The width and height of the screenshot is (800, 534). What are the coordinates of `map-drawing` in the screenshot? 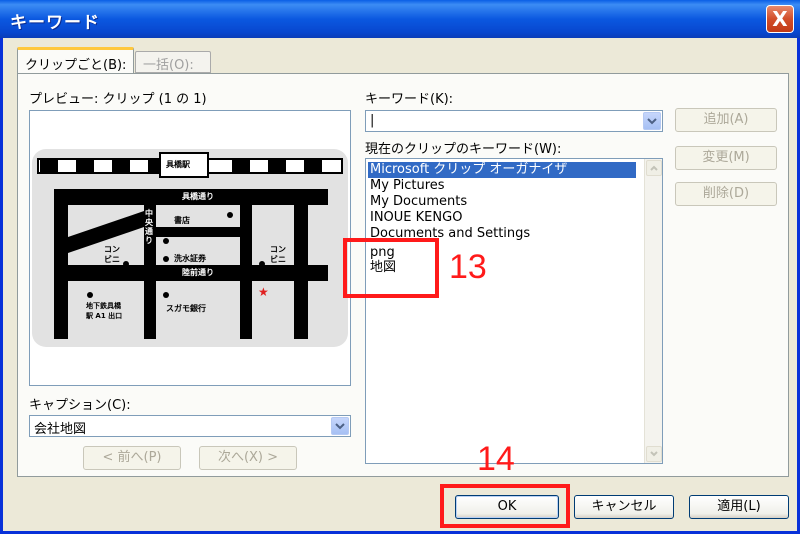 It's located at (190, 245).